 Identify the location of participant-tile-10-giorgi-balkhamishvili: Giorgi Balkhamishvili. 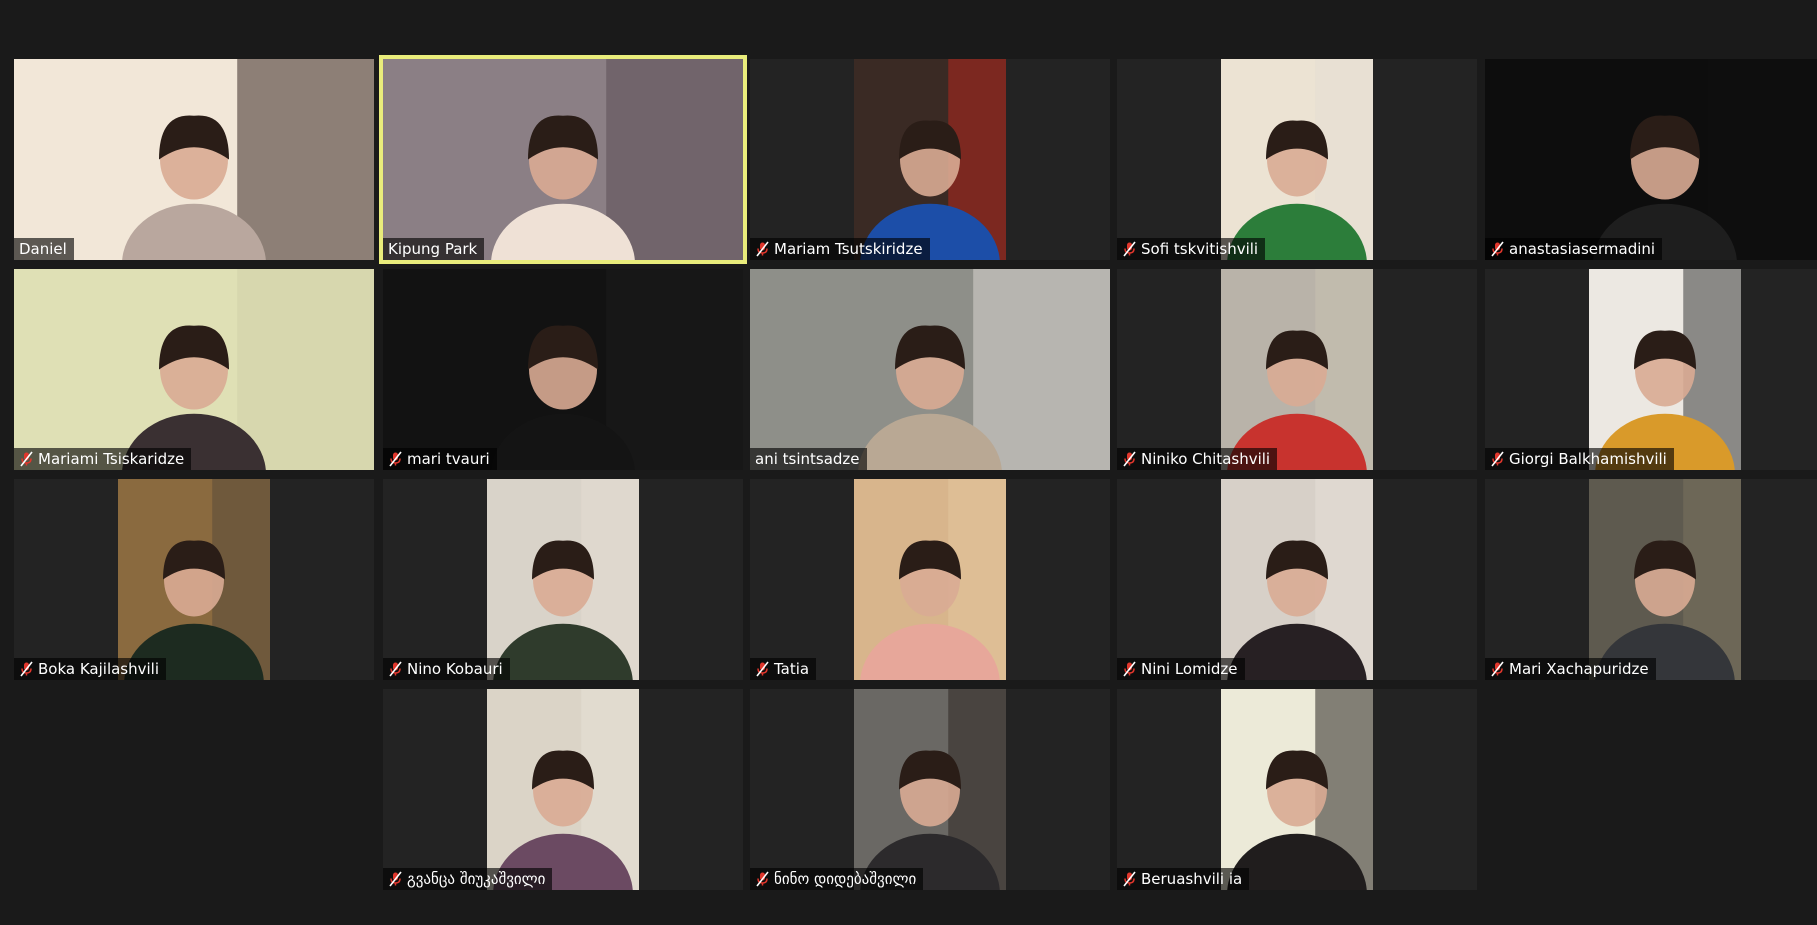
(1651, 369).